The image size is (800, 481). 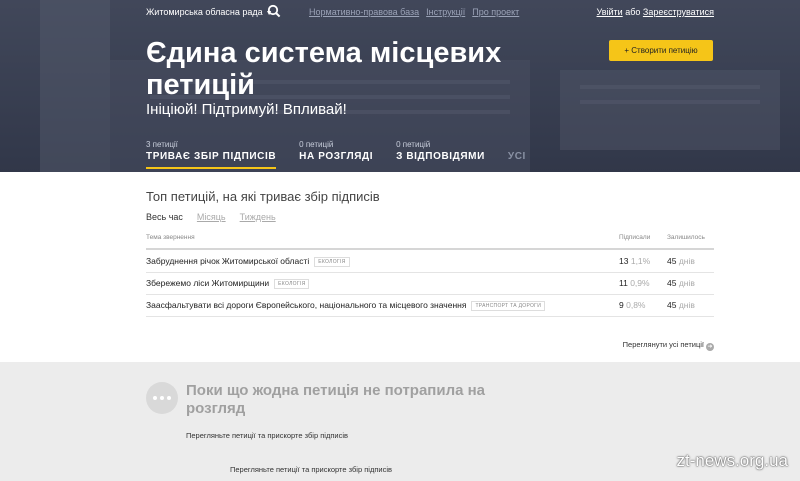 I want to click on auth-links: Увійти або Зареєструватися, so click(x=655, y=12).